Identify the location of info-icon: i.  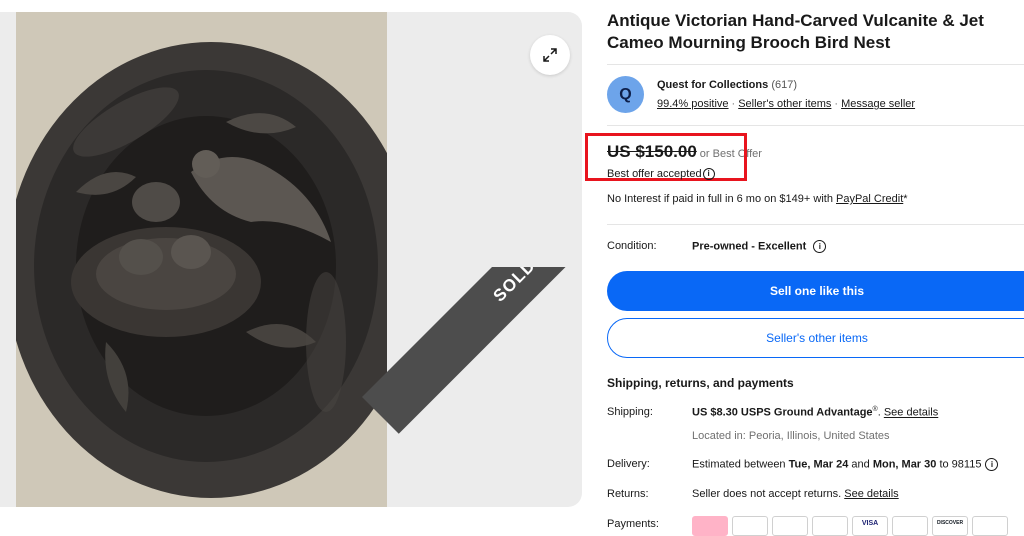
(708, 174).